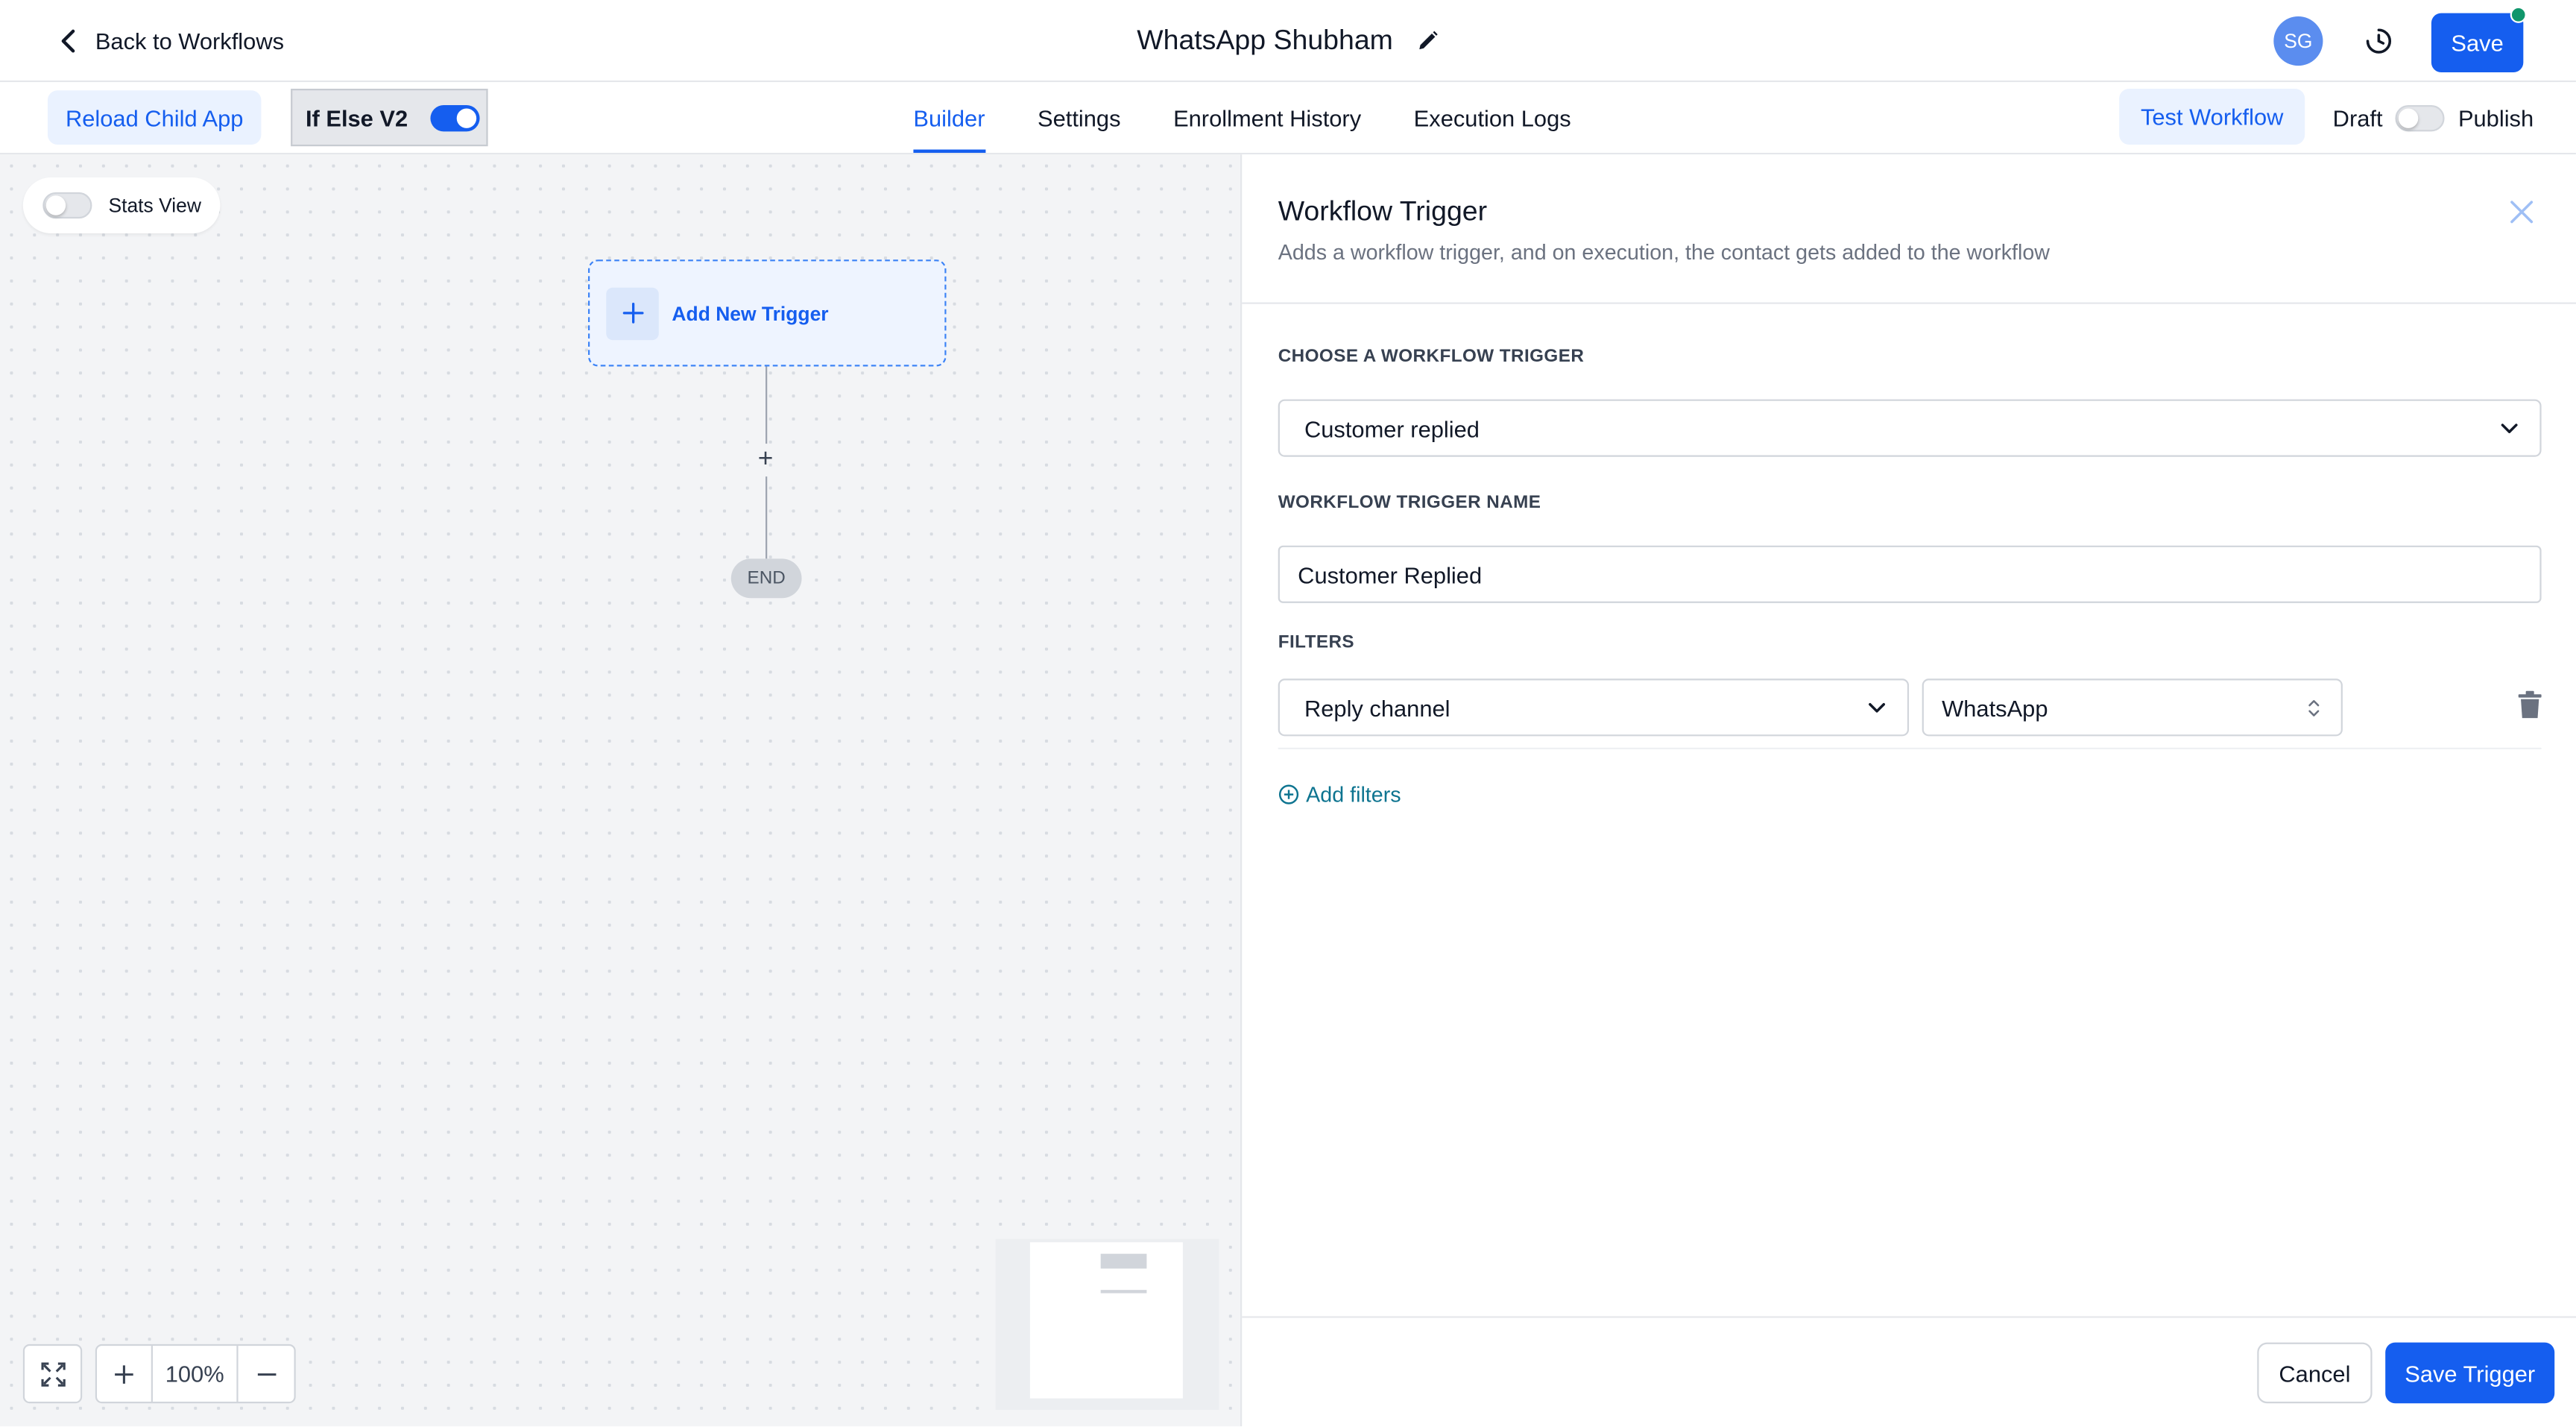 Image resolution: width=2576 pixels, height=1427 pixels. I want to click on minus-icon, so click(266, 1374).